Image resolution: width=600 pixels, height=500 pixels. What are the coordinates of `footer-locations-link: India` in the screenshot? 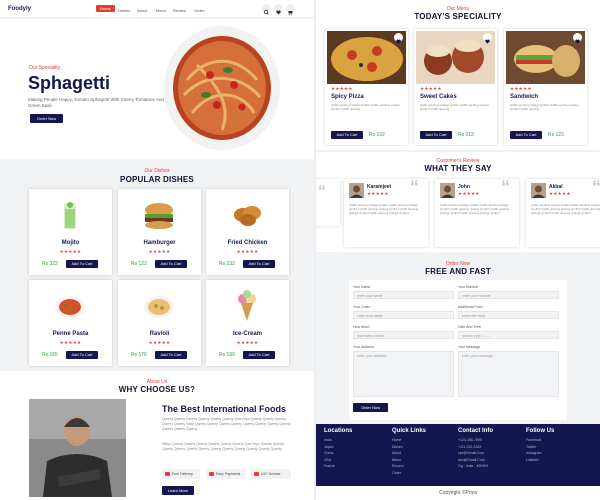 It's located at (328, 440).